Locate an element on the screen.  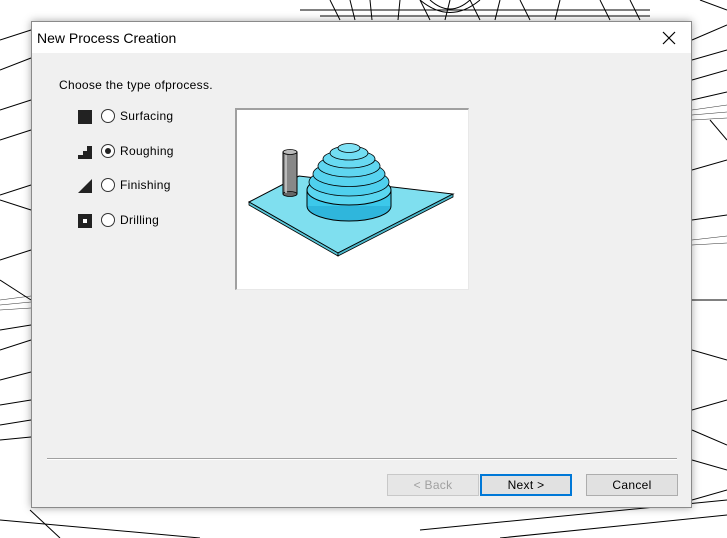
option-drilling: Drilling is located at coordinates (147, 221).